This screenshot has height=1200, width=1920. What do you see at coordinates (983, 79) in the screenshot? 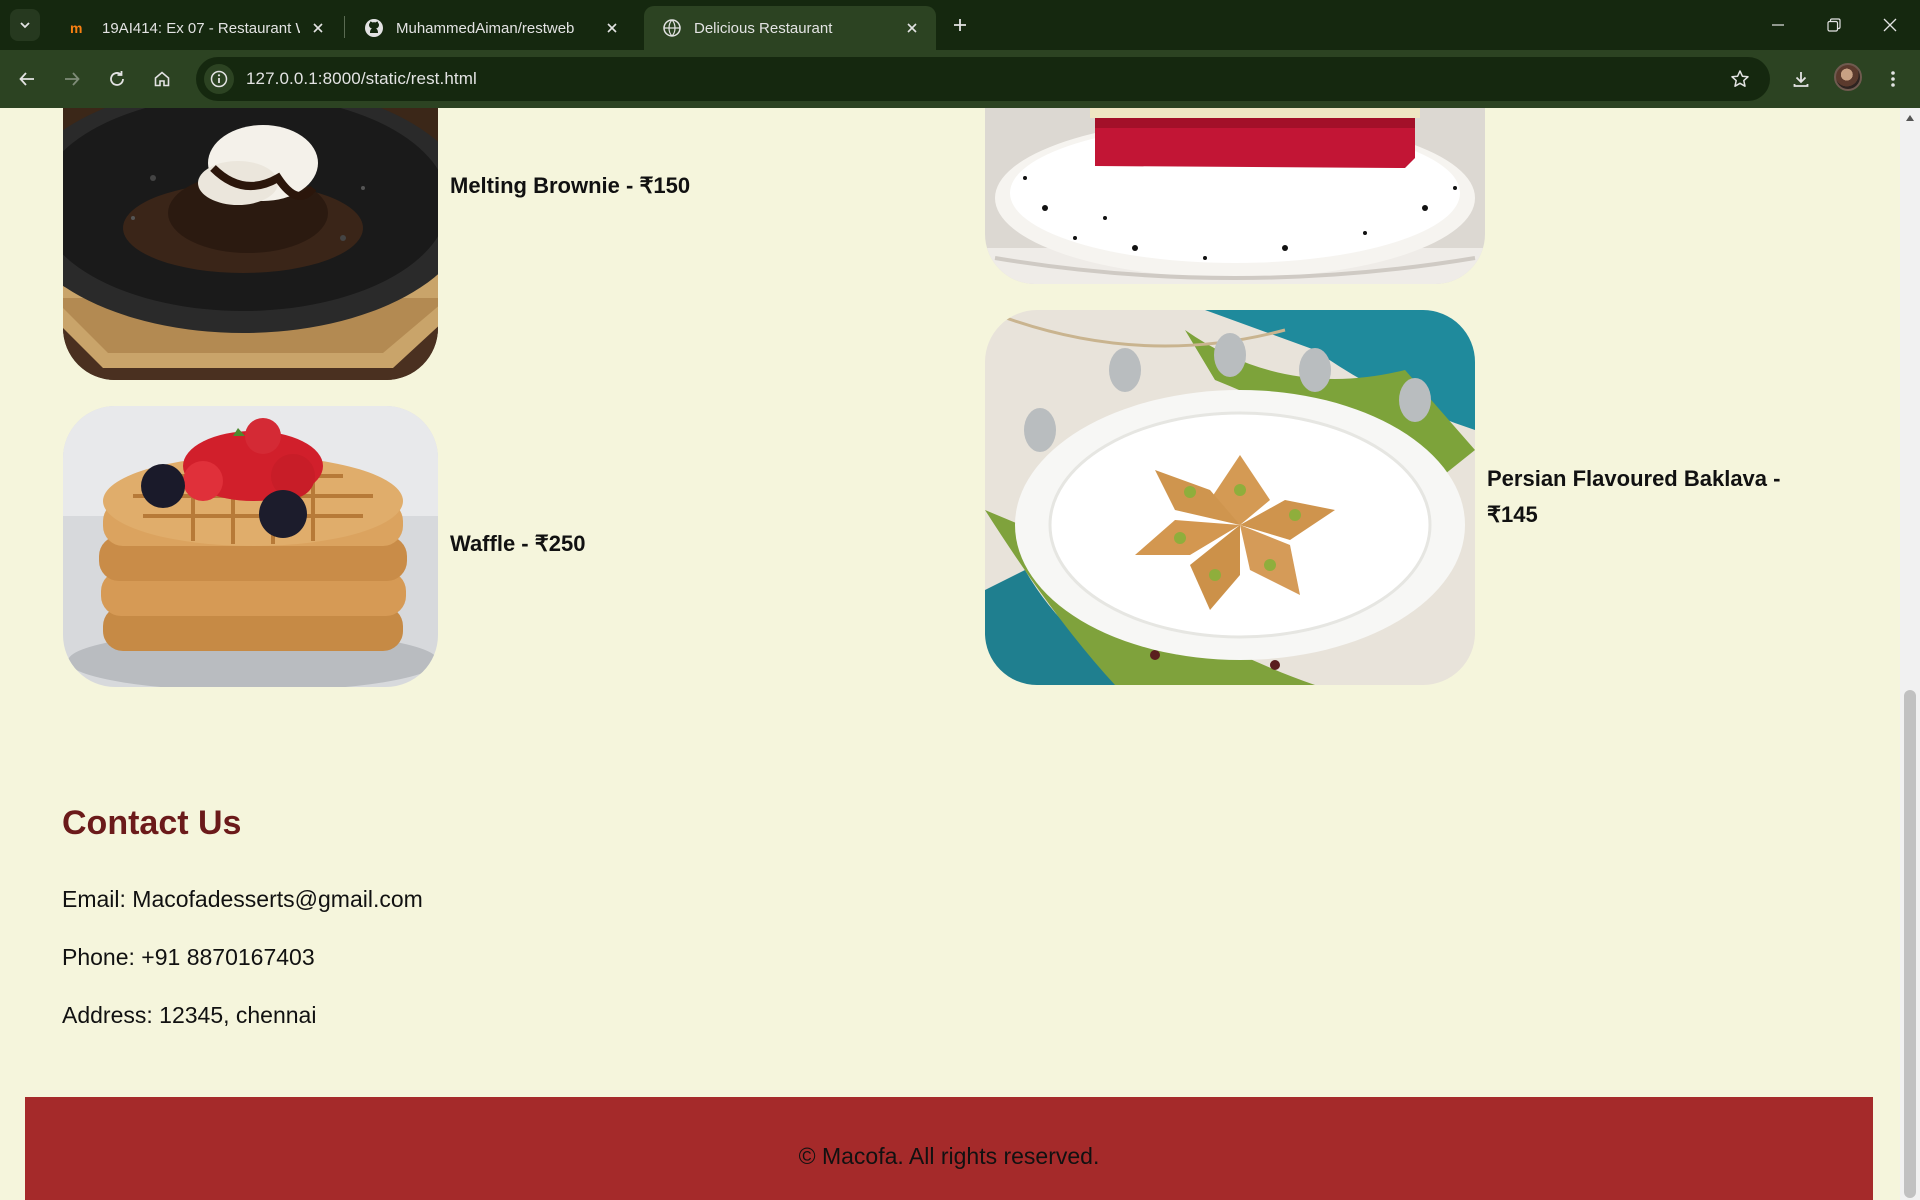
I see `address-bar: 127.0.0.1:8000/static/rest.html` at bounding box center [983, 79].